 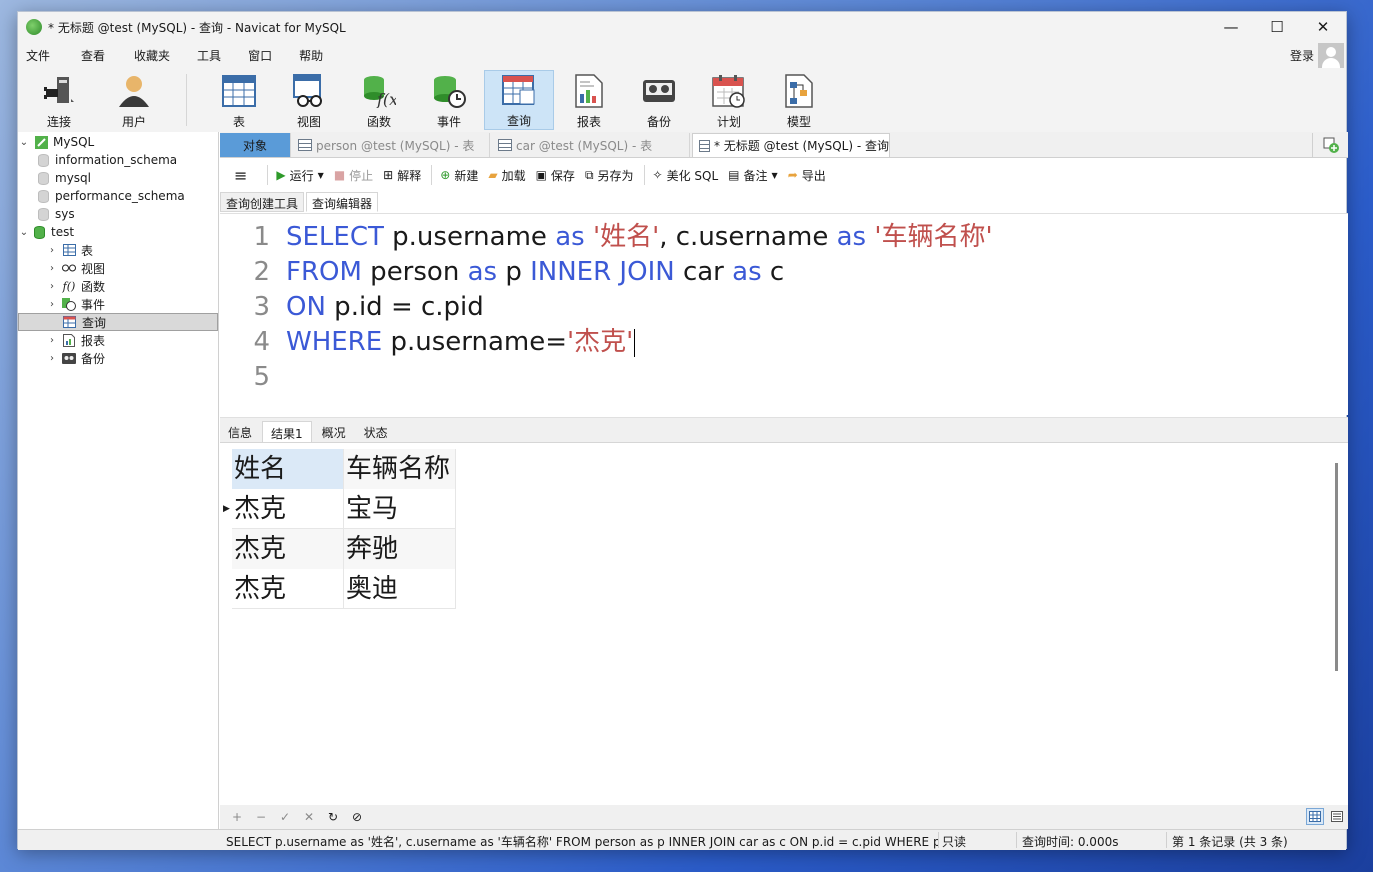 What do you see at coordinates (40, 55) in the screenshot?
I see `menu-file: 文件` at bounding box center [40, 55].